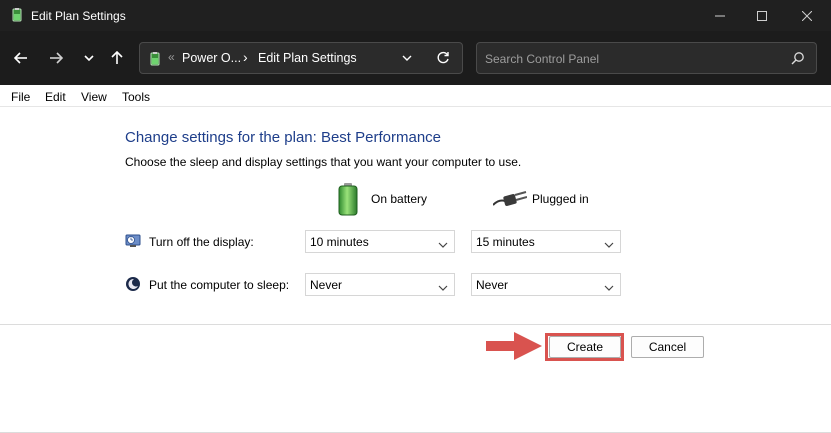 Image resolution: width=831 pixels, height=433 pixels. Describe the element at coordinates (798, 59) in the screenshot. I see `search-icon` at that location.